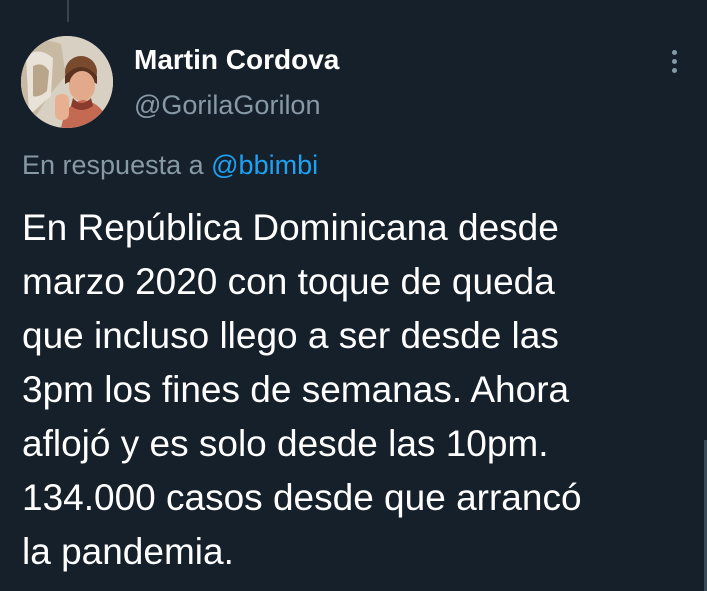 Image resolution: width=707 pixels, height=591 pixels. Describe the element at coordinates (296, 389) in the screenshot. I see `tweet-text-line: 3pm los fines de semanas. Ahora` at that location.